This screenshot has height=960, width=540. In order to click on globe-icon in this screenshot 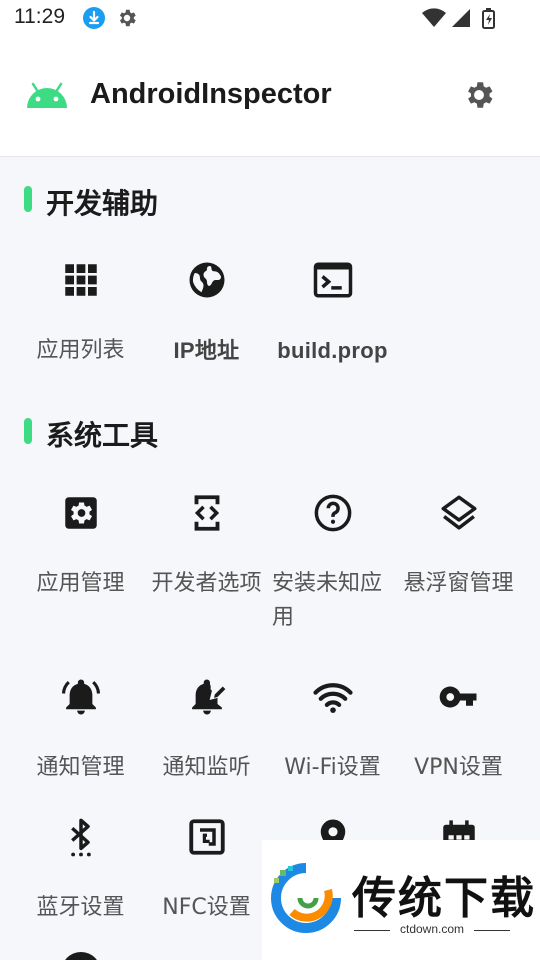, I will do `click(207, 280)`.